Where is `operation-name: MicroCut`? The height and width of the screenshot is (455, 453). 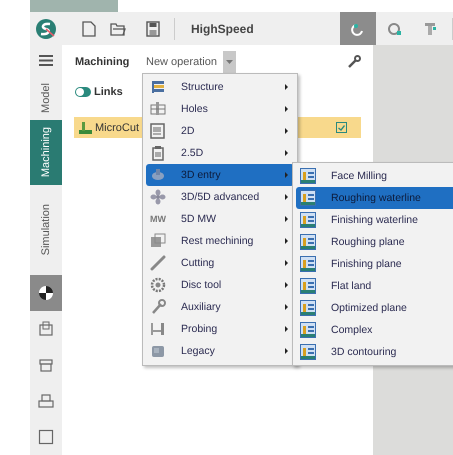
operation-name: MicroCut is located at coordinates (117, 128).